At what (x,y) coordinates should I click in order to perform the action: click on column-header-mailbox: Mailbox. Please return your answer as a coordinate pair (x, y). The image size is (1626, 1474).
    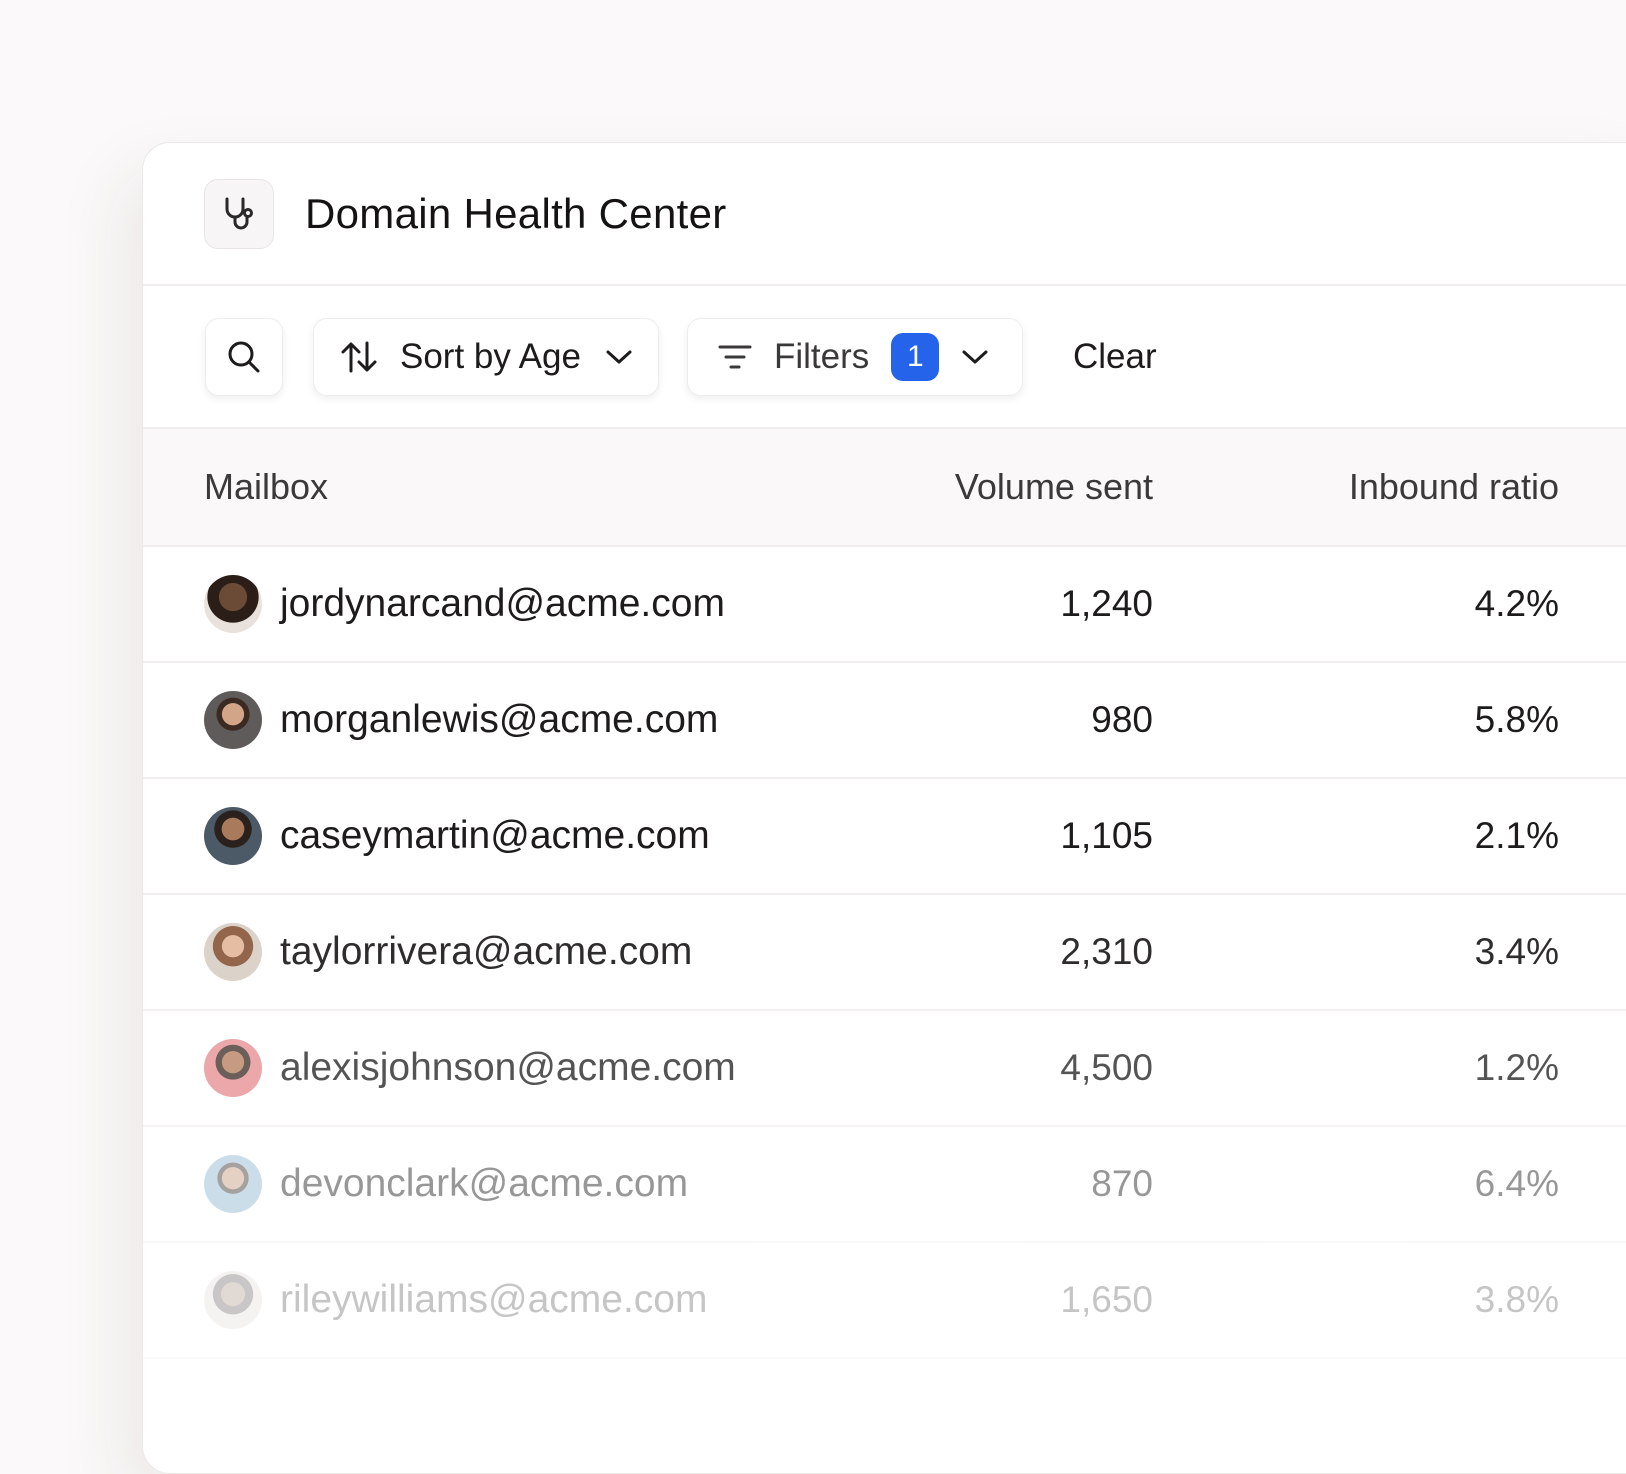
    Looking at the image, I should click on (266, 487).